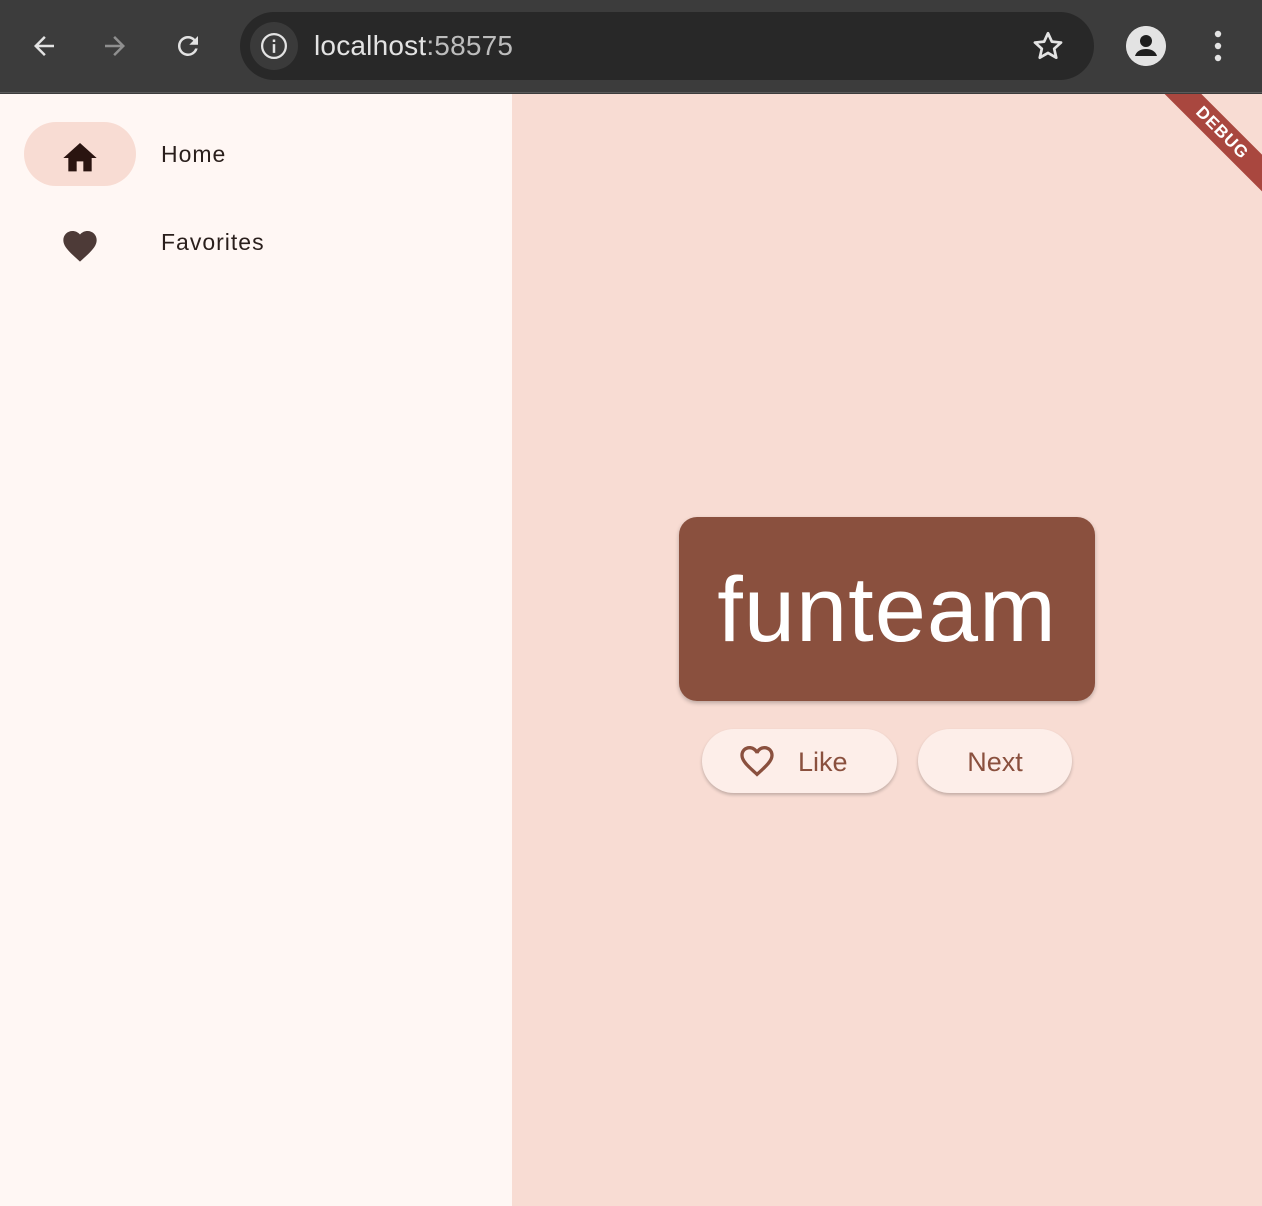 This screenshot has height=1206, width=1262. What do you see at coordinates (667, 46) in the screenshot?
I see `address-bar: localhost:58575` at bounding box center [667, 46].